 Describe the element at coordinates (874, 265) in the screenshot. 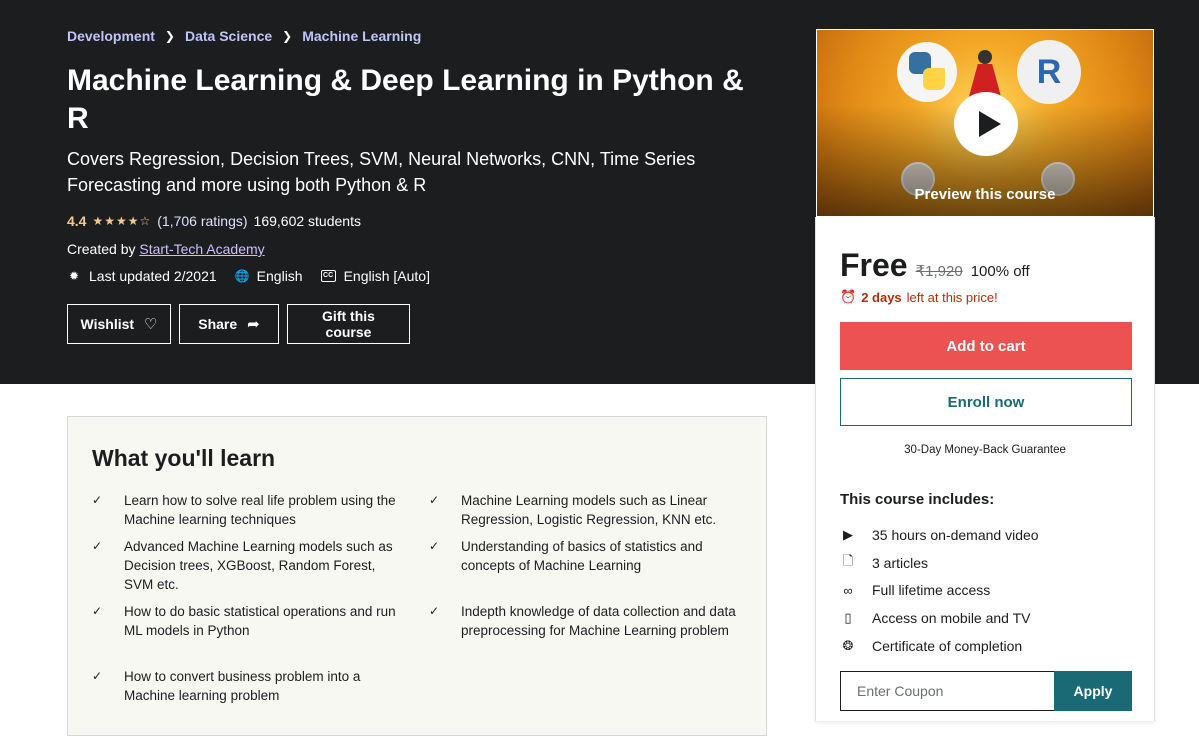

I see `current-price: Free` at that location.